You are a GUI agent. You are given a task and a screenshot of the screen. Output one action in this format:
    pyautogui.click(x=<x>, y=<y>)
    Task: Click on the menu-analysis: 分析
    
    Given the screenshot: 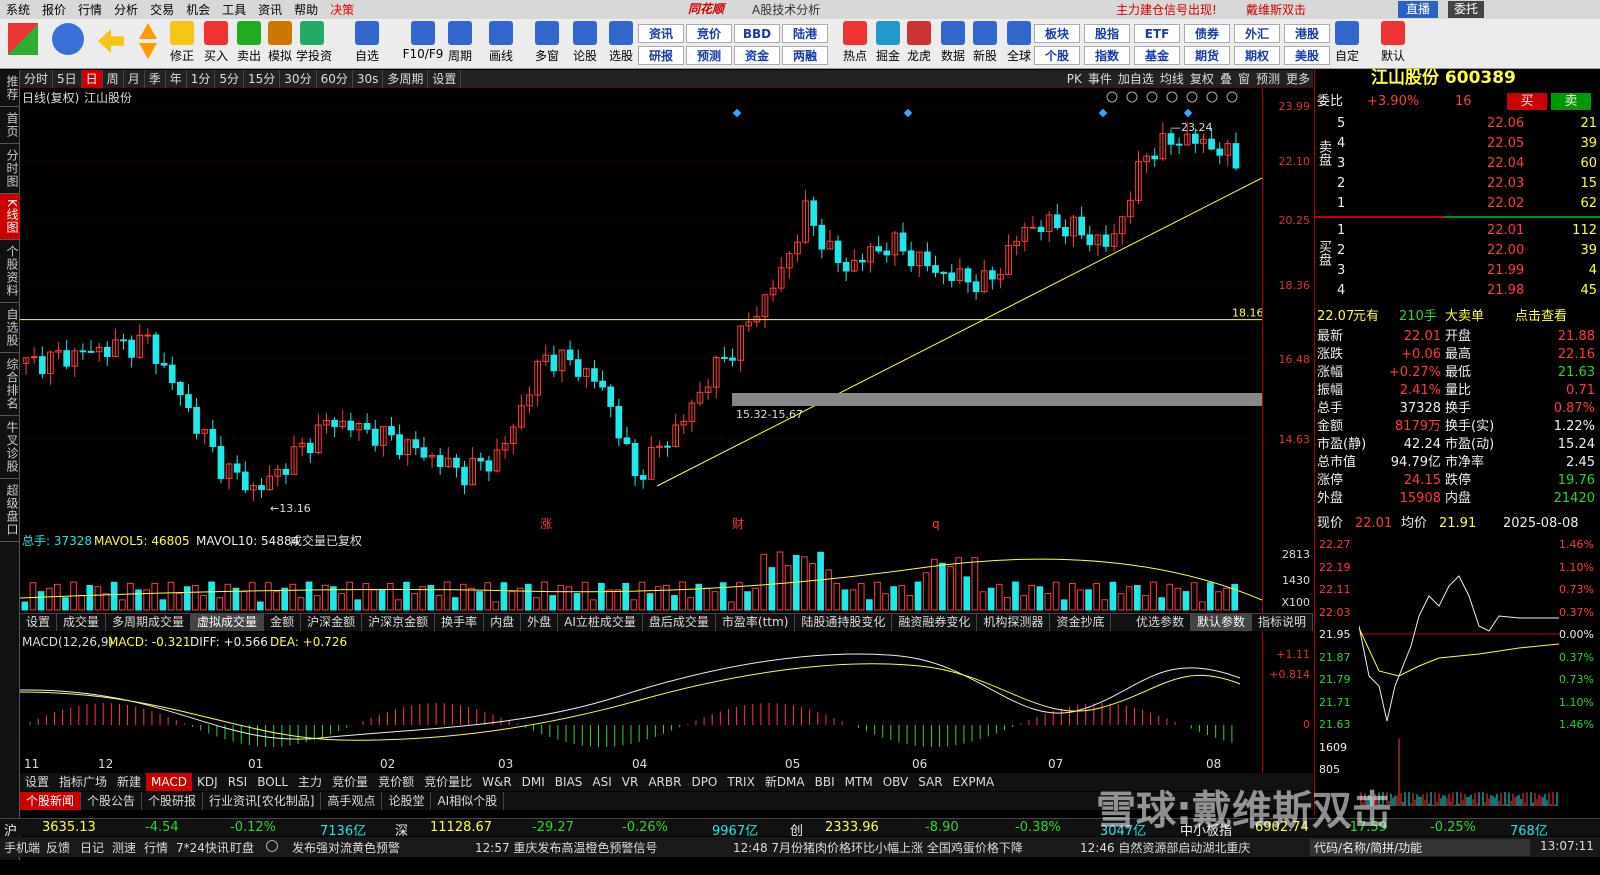 What is the action you would take?
    pyautogui.click(x=126, y=9)
    